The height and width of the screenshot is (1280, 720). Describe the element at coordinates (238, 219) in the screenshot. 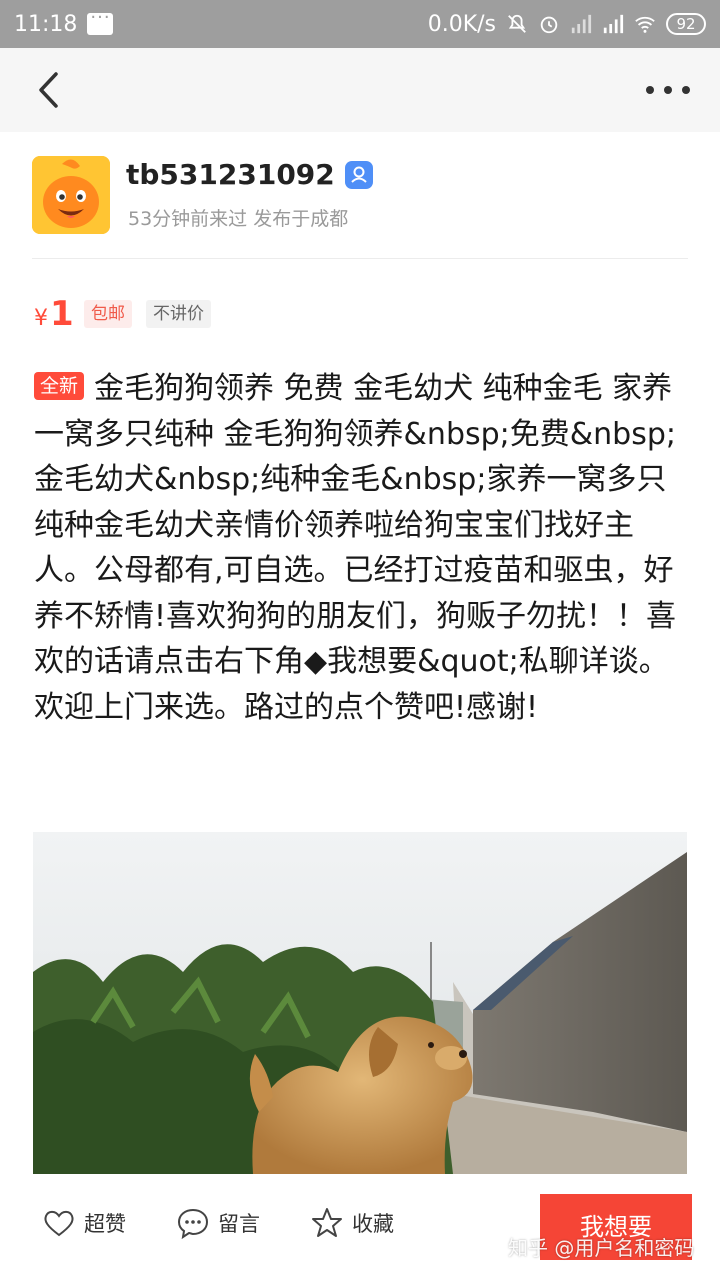

I see `seller-meta: 53分钟前来过 发布于成都` at that location.